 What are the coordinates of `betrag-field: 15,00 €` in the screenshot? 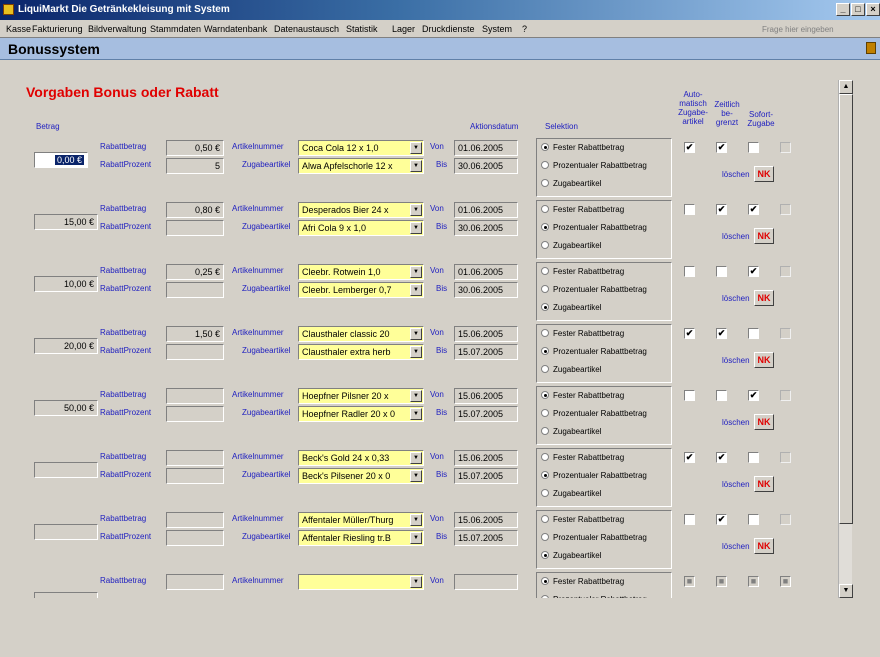 It's located at (66, 222).